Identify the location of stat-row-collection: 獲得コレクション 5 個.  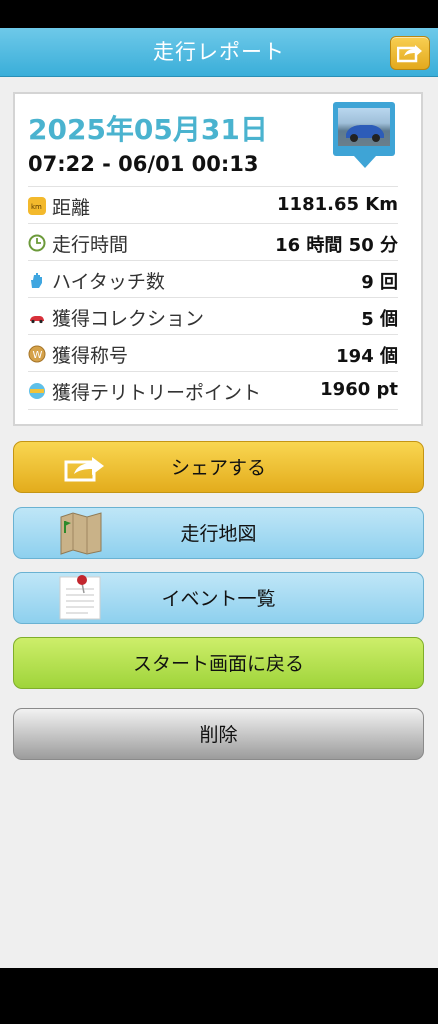
(213, 316).